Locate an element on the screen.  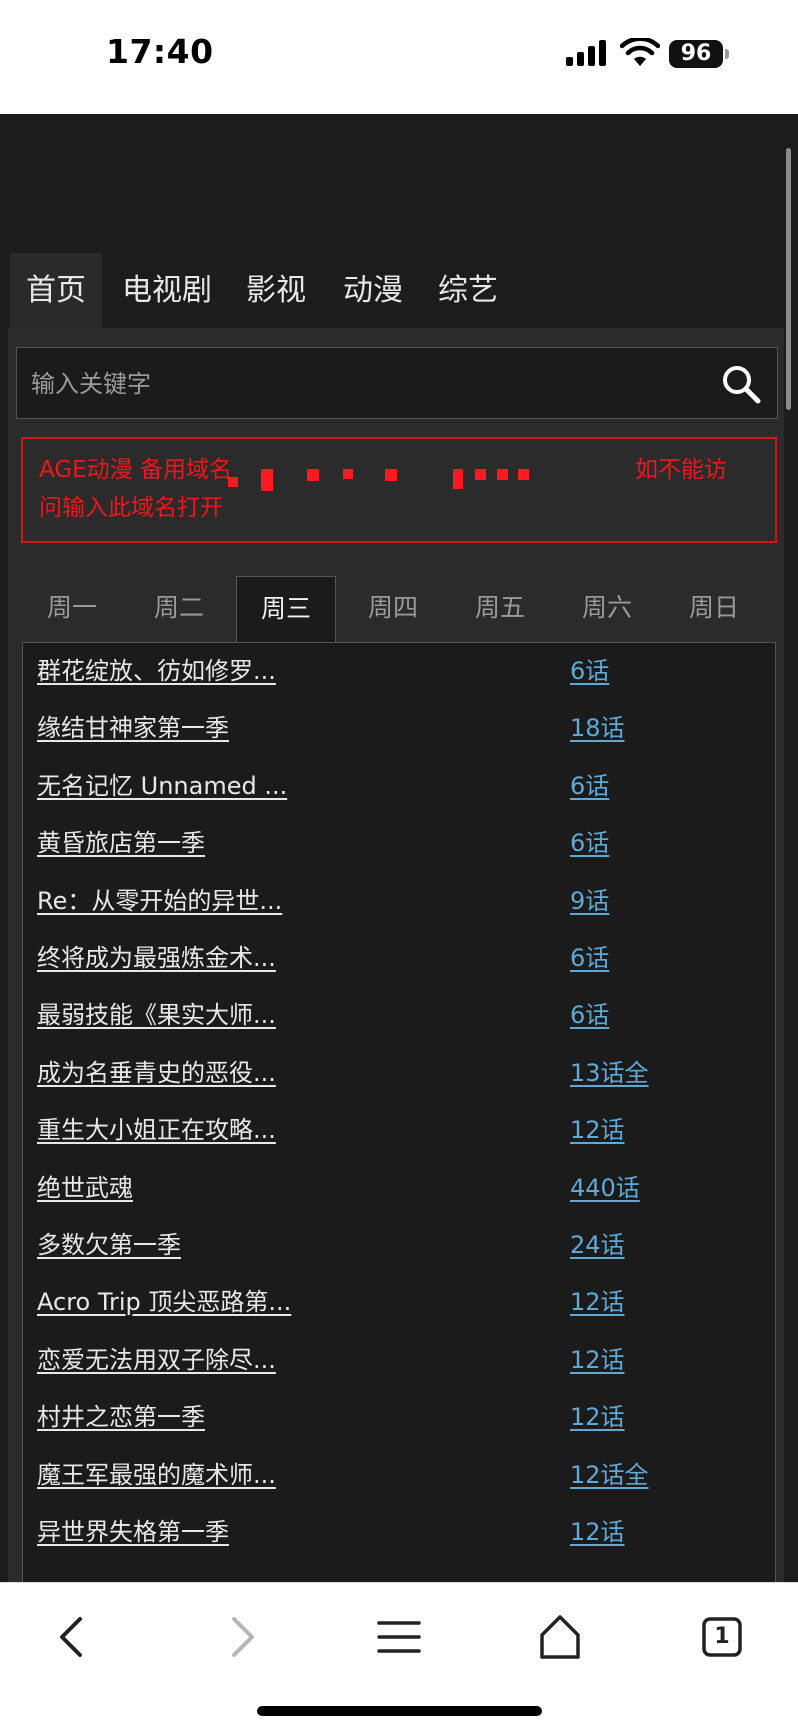
tabs-button: 1 is located at coordinates (722, 1637).